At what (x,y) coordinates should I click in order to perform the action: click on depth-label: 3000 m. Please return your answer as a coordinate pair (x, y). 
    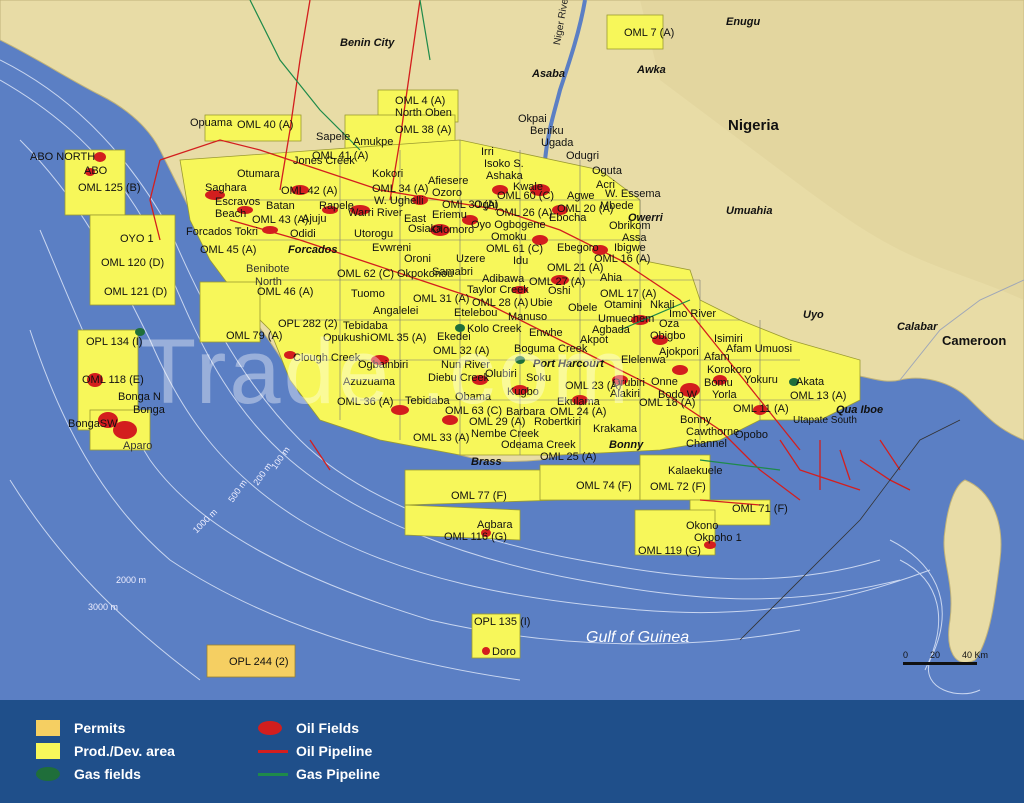
    Looking at the image, I should click on (103, 607).